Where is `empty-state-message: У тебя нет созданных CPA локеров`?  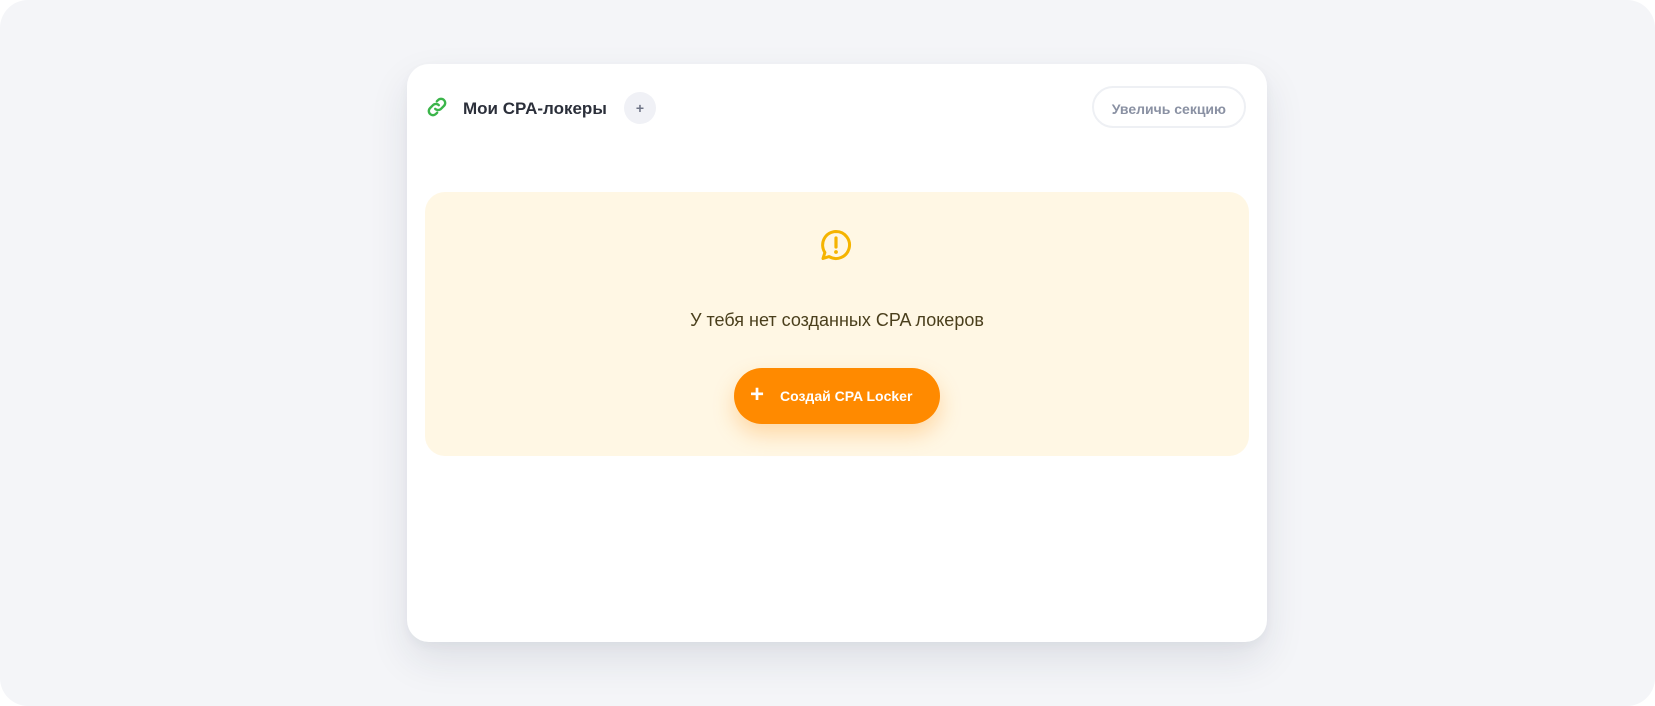
empty-state-message: У тебя нет созданных CPA локеров is located at coordinates (837, 320).